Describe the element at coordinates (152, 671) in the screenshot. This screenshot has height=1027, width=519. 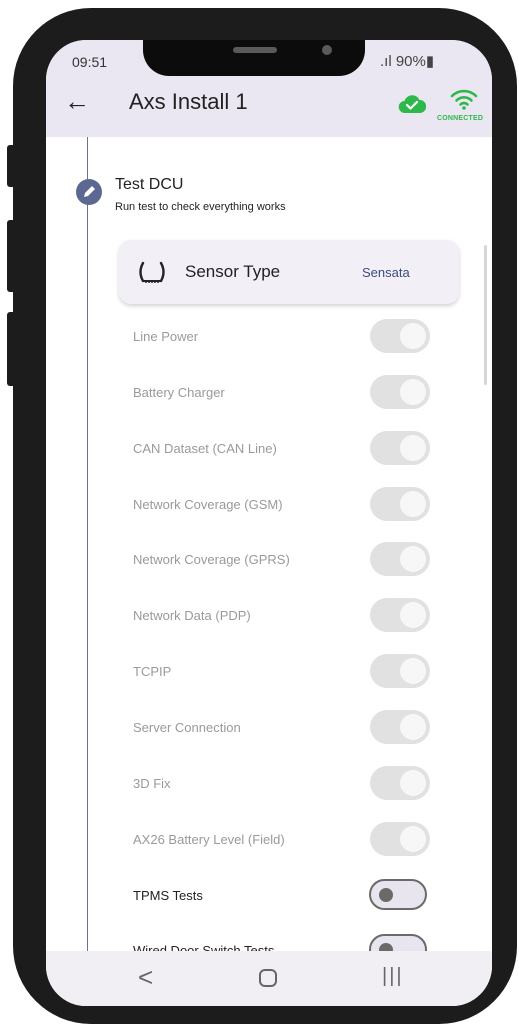
I see `test-label: TCPIP` at that location.